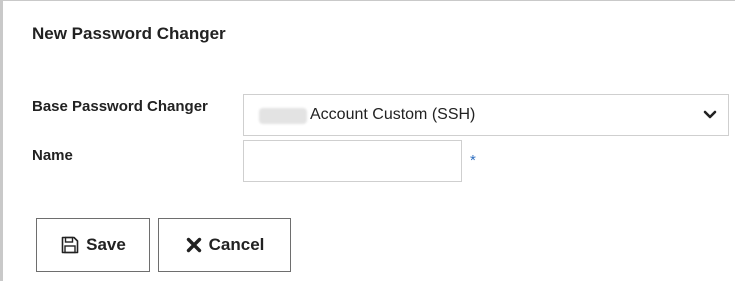 The width and height of the screenshot is (736, 282). I want to click on cancel-button: Cancel, so click(224, 245).